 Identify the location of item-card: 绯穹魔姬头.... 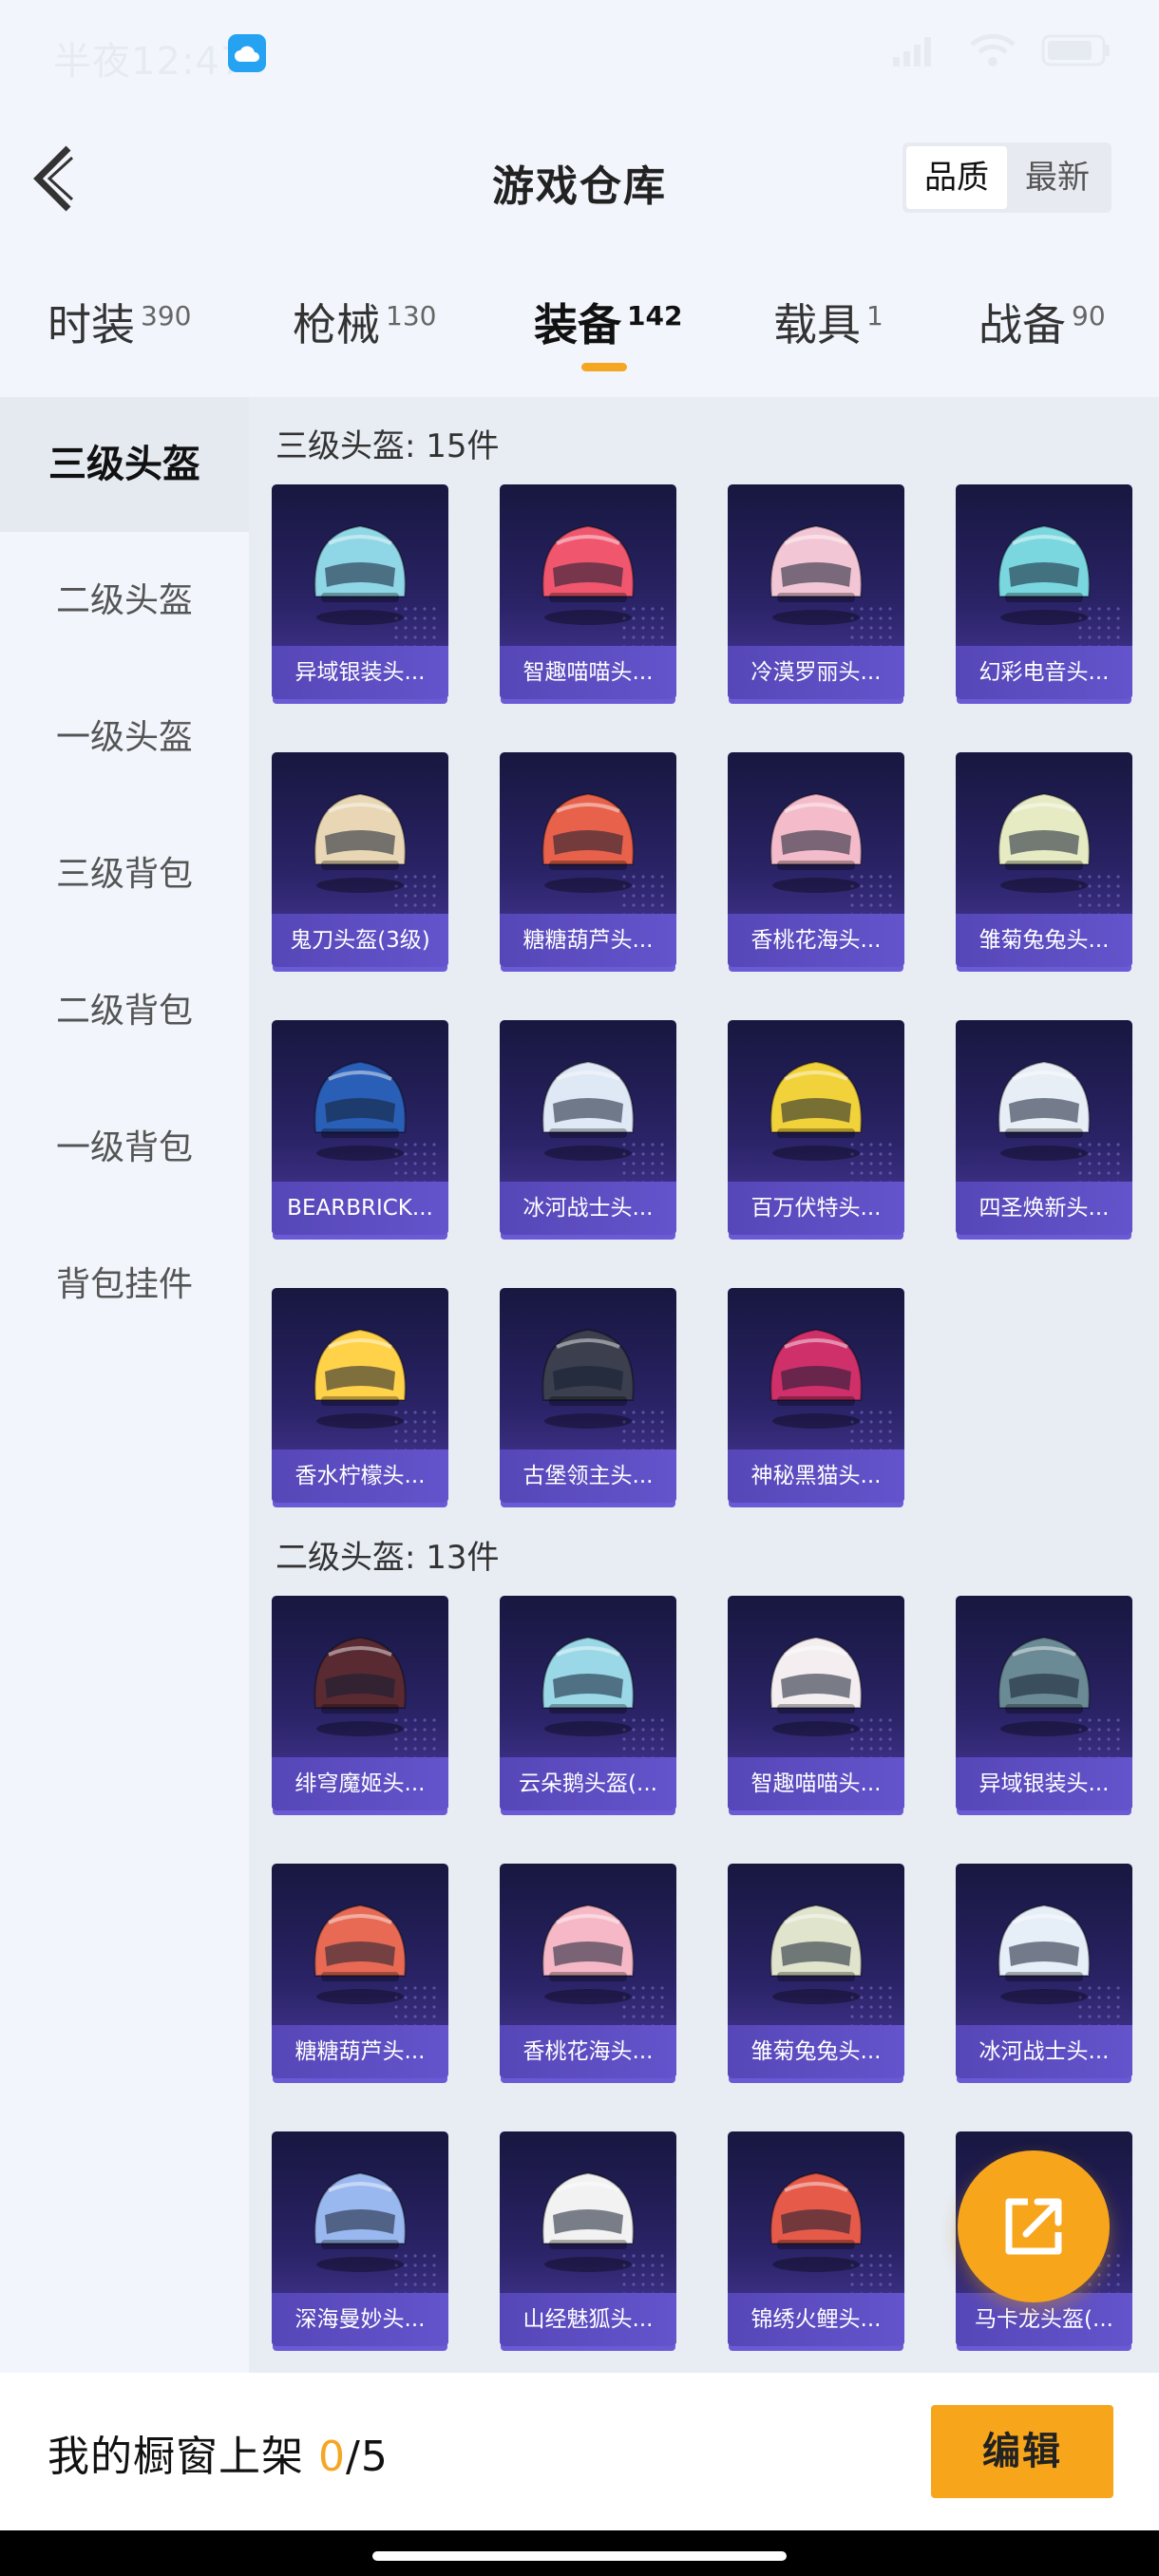
(360, 1703).